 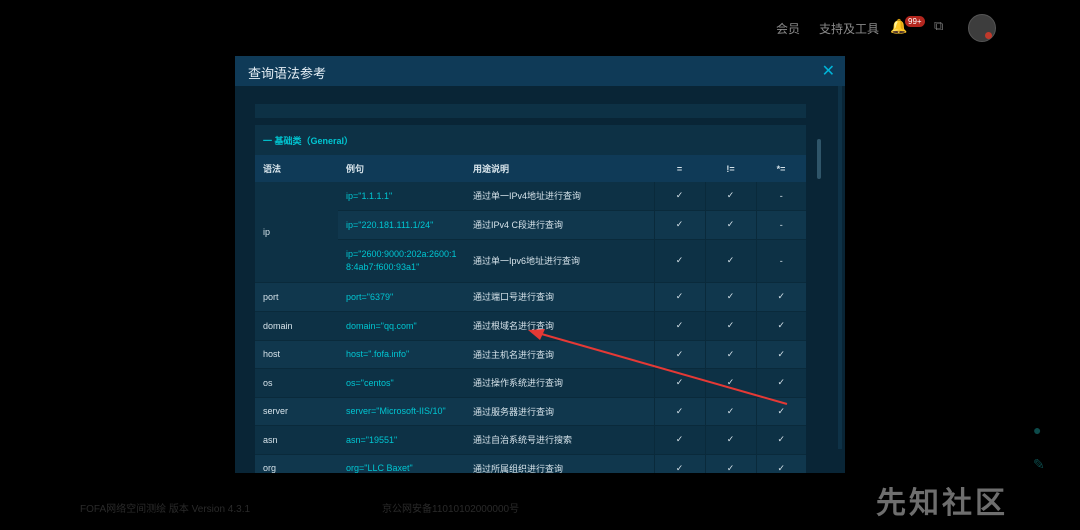 I want to click on arrow-shaft, so click(x=662, y=368).